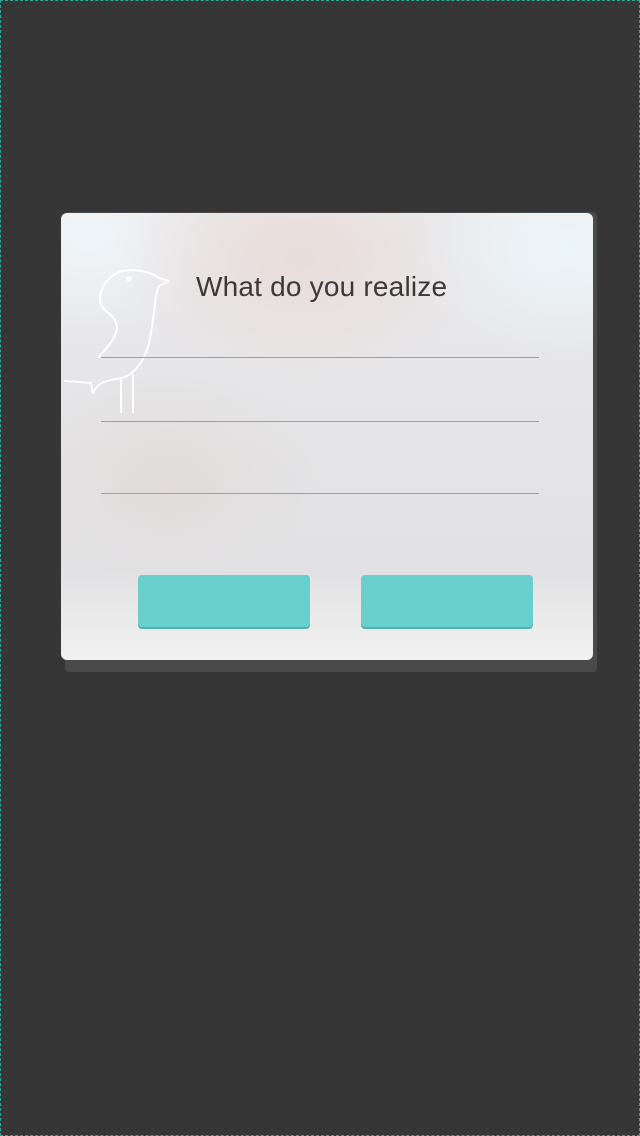 This screenshot has height=1136, width=640. I want to click on left-action-button, so click(224, 601).